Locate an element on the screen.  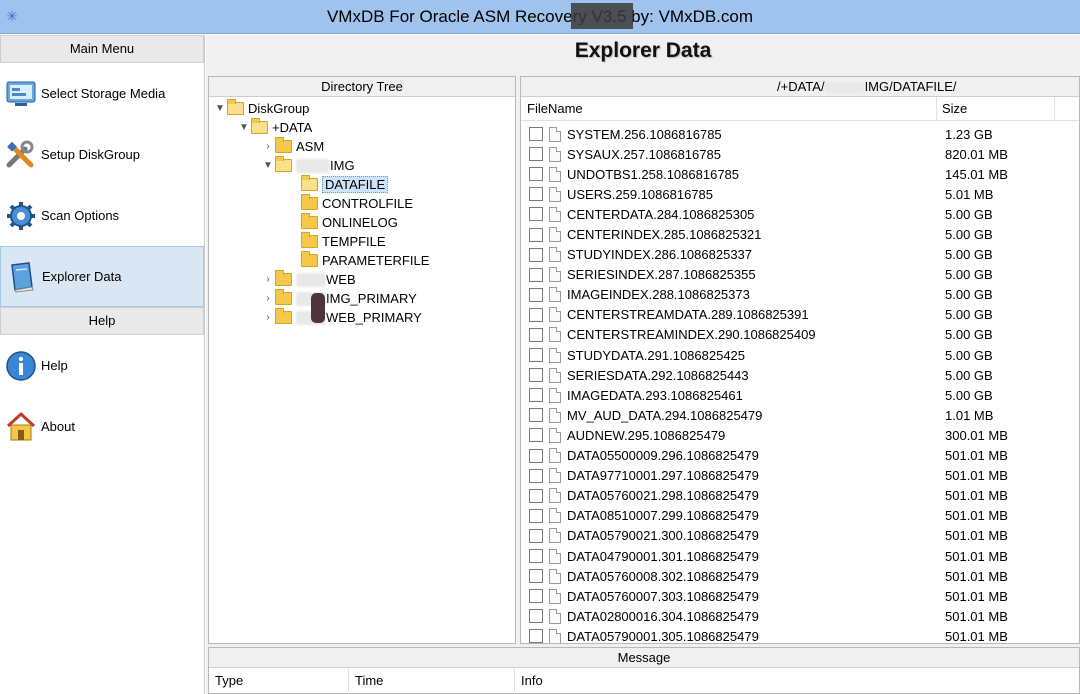
file-row: CENTERSTREAMINDEX.290.1086825409 5.00 GB is located at coordinates (800, 335).